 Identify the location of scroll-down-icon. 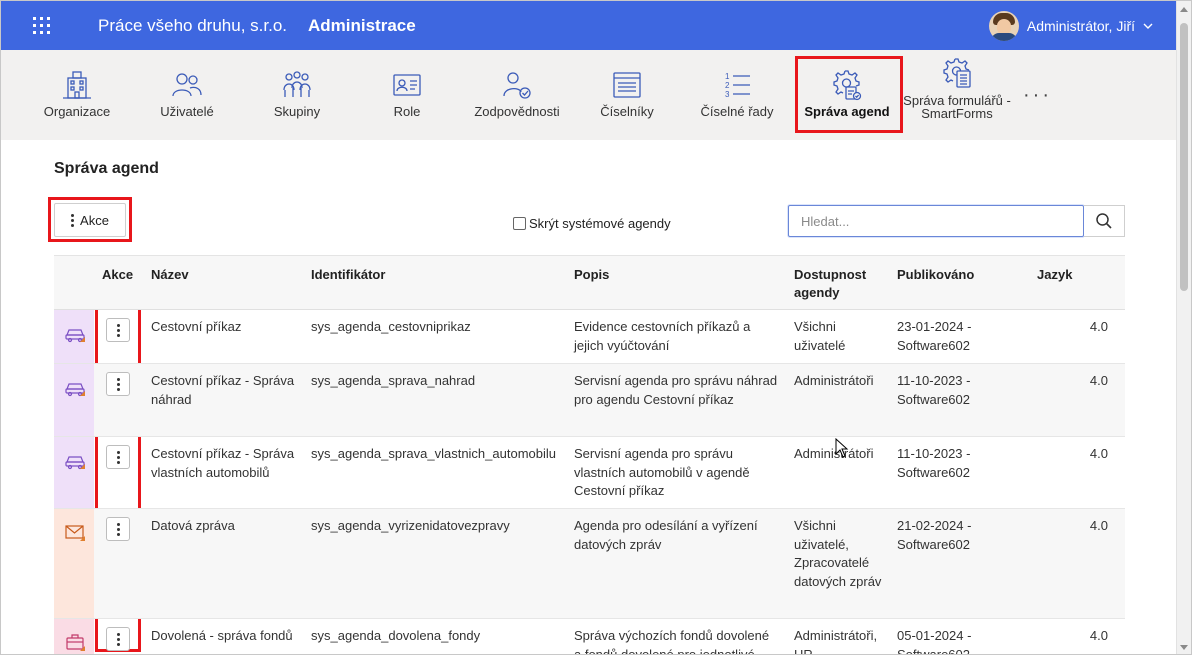
(1184, 647).